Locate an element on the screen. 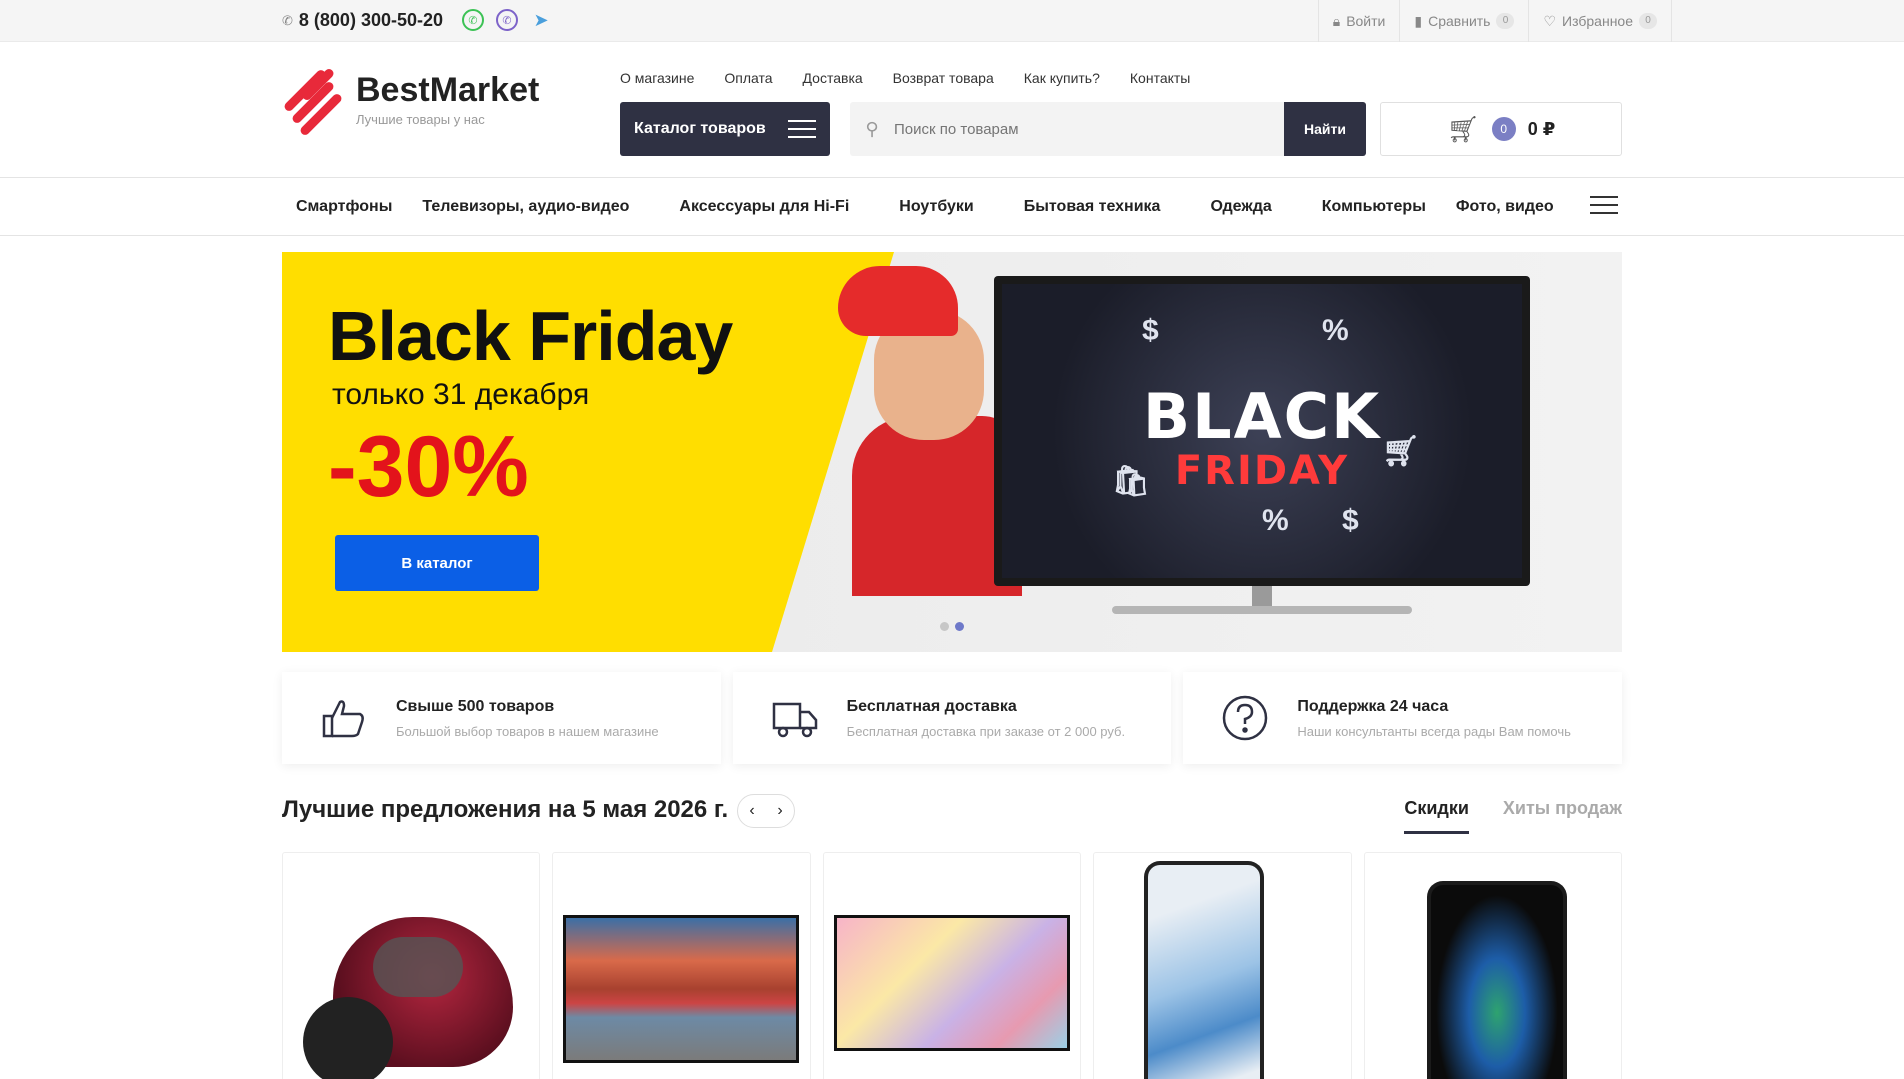 This screenshot has width=1904, height=1079. offers-arrows: ‹ › is located at coordinates (766, 811).